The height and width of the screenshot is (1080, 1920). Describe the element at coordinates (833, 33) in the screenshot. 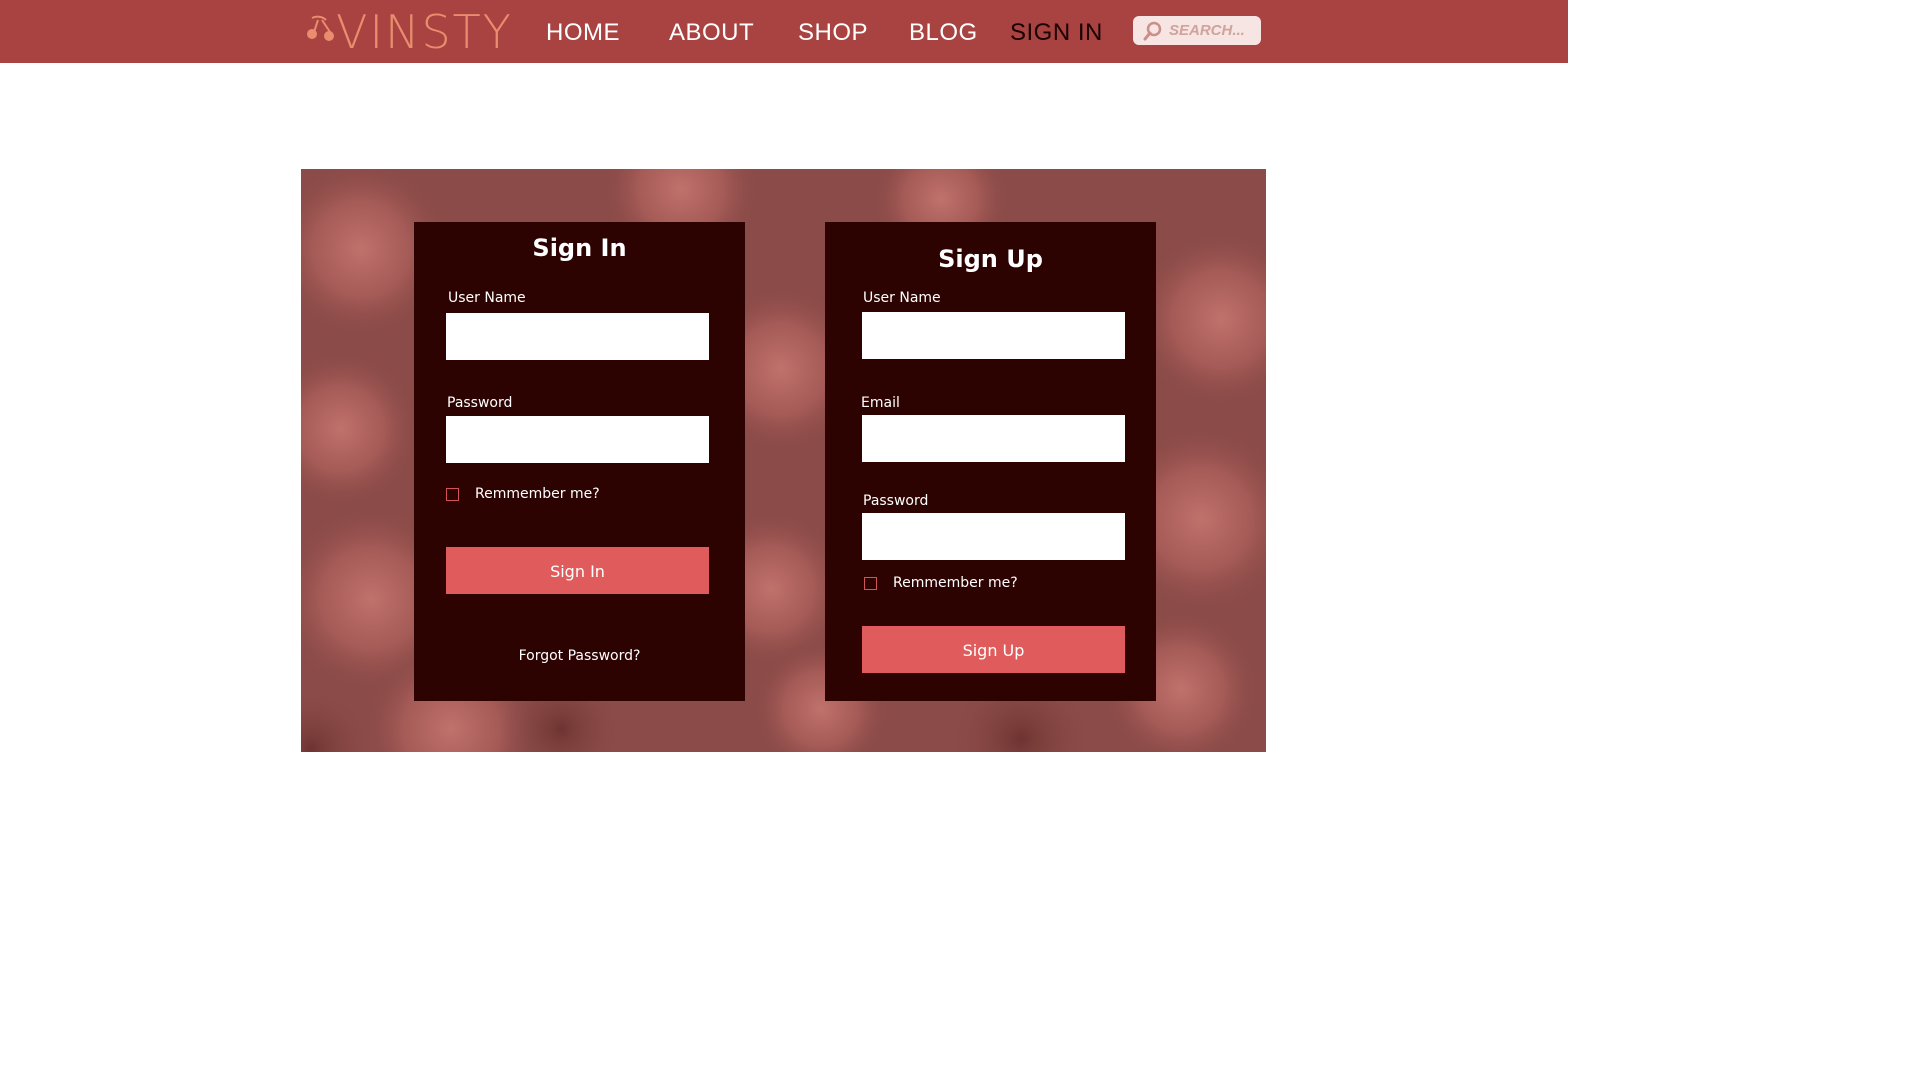

I see `nav-shop: SHOP` at that location.